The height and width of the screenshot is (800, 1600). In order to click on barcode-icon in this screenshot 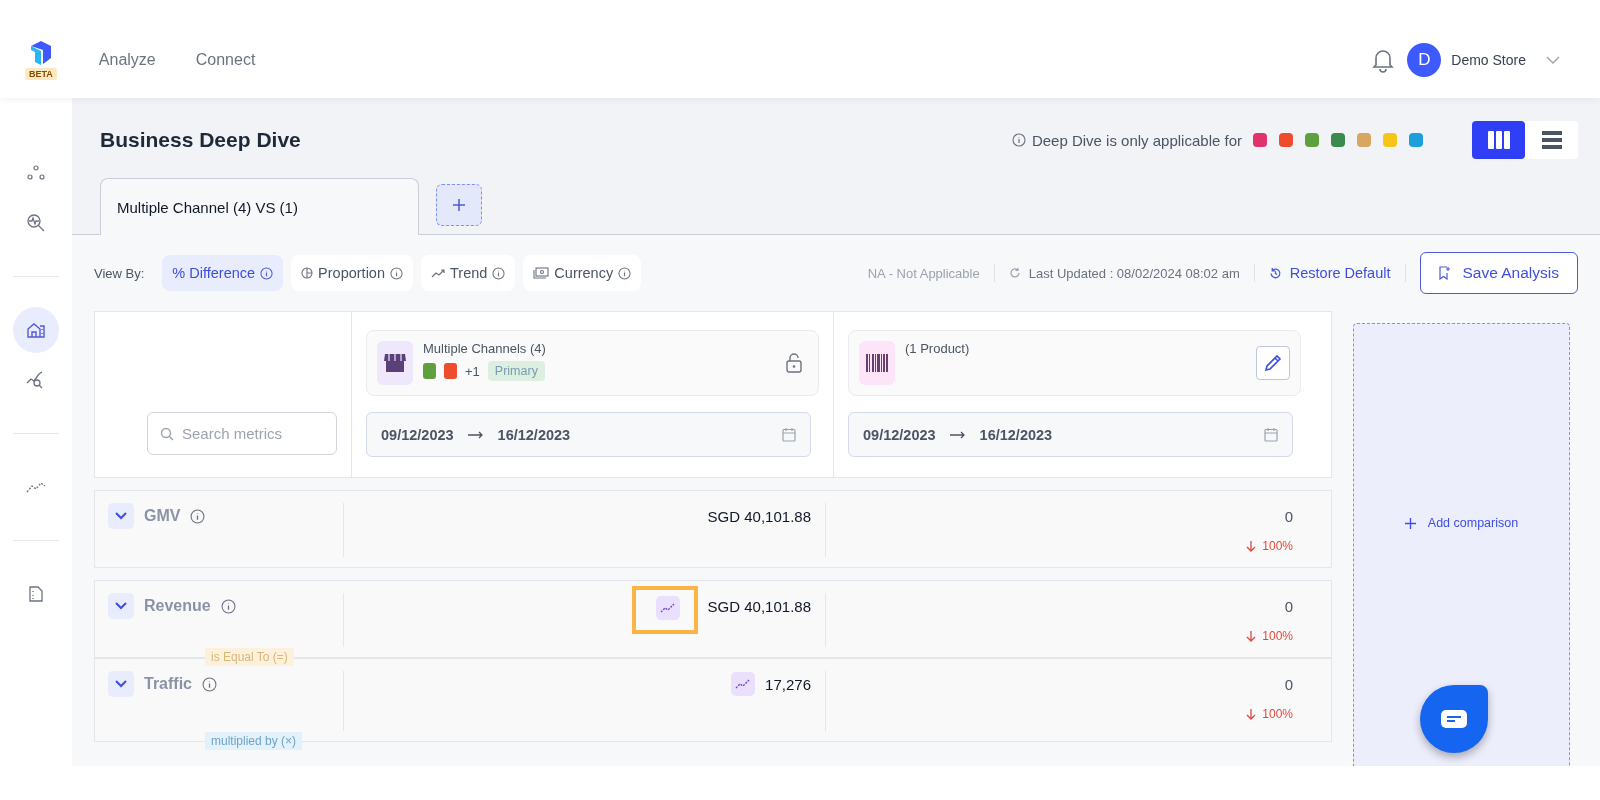, I will do `click(877, 363)`.